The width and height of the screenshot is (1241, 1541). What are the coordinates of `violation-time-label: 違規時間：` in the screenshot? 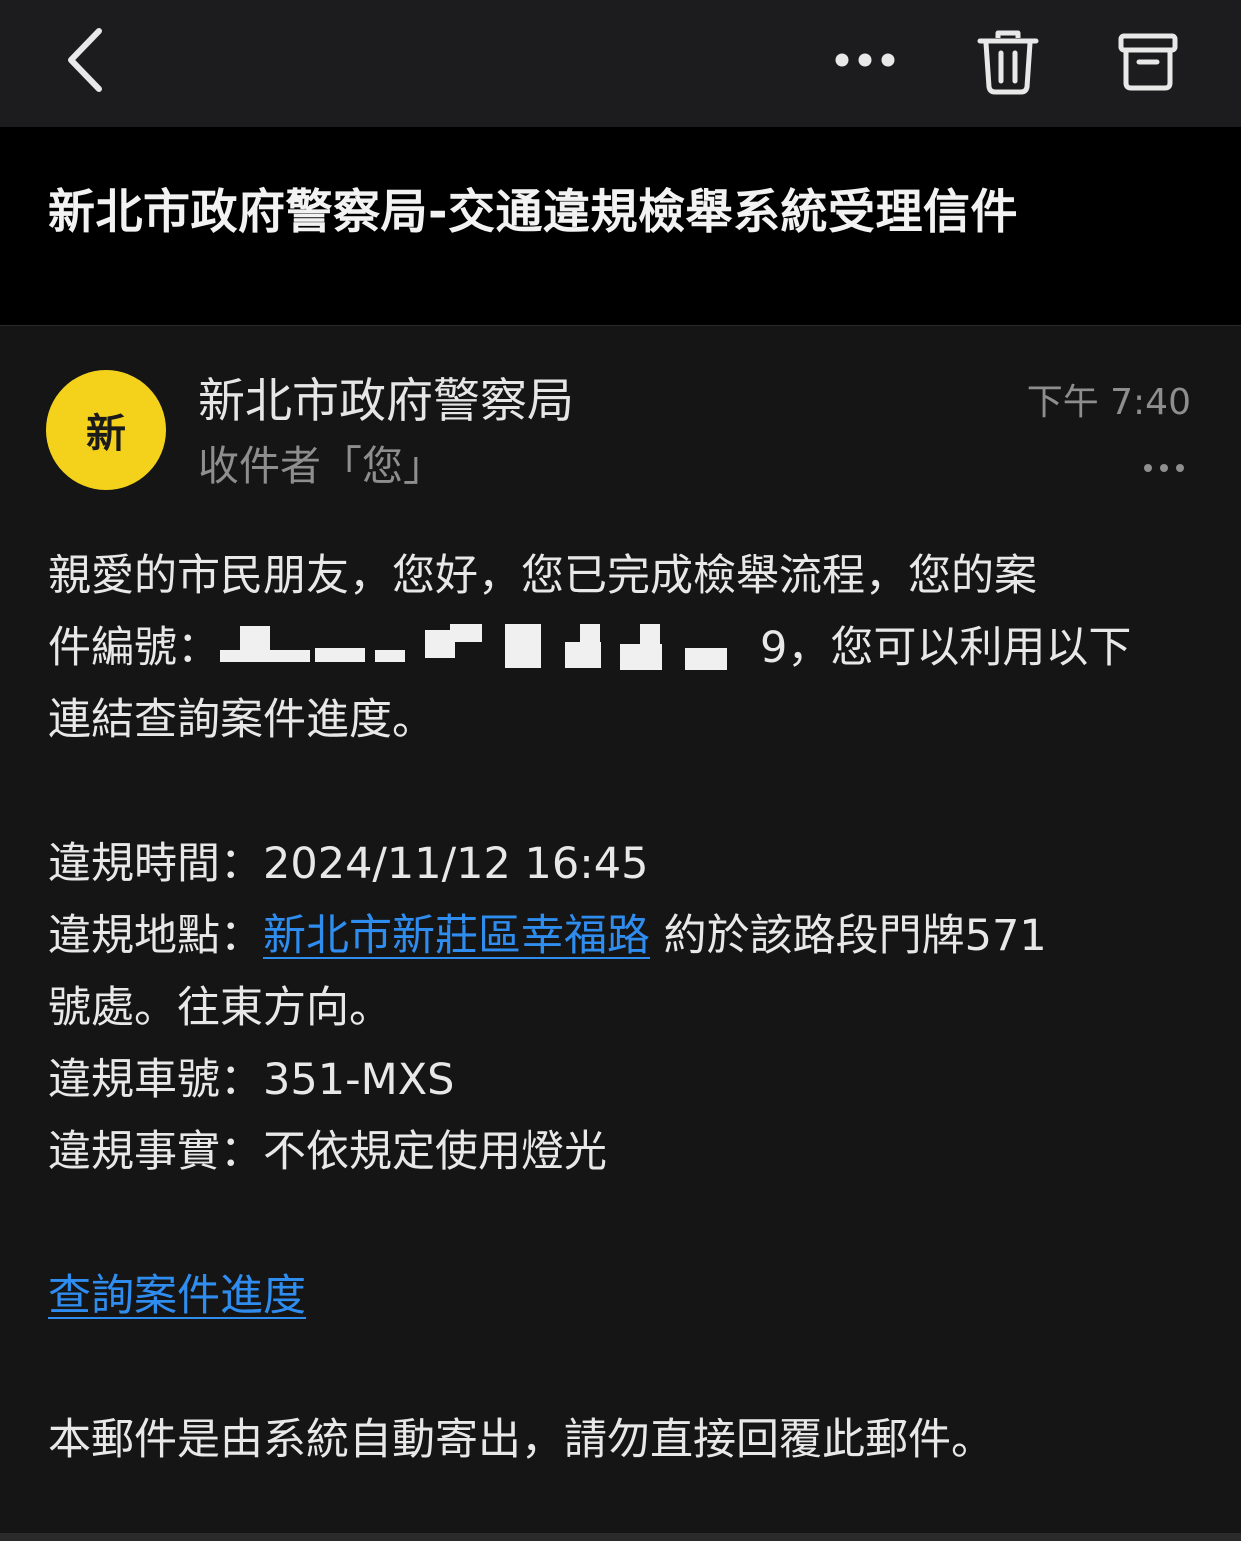 It's located at (155, 864).